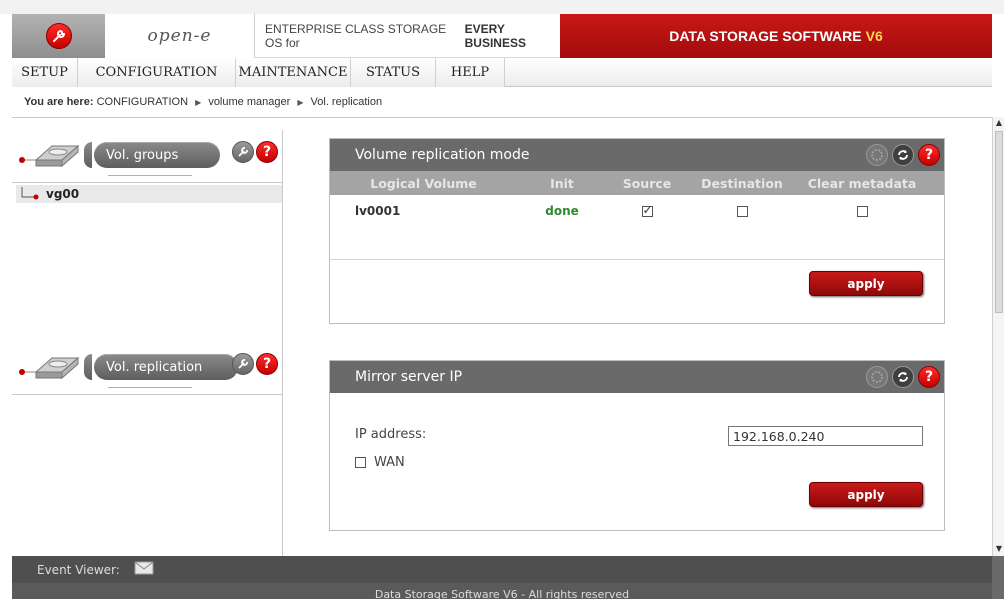  I want to click on vol-replication-header: Vol. replication ?, so click(147, 368).